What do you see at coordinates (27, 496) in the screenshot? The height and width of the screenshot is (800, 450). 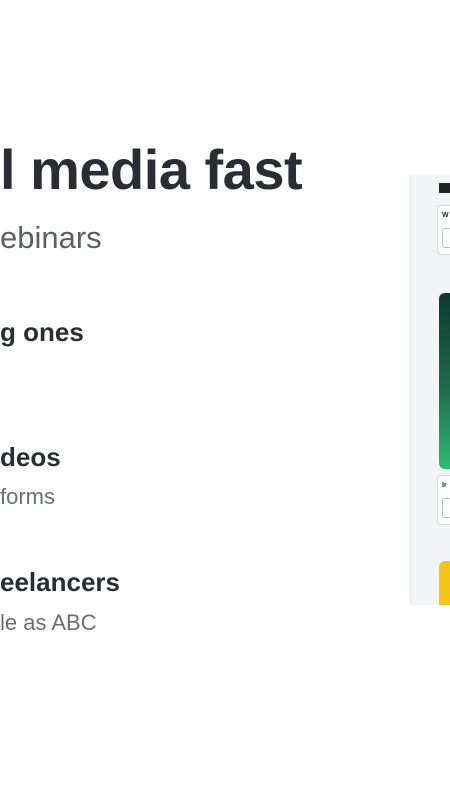 I see `feature-2-desc: forms` at bounding box center [27, 496].